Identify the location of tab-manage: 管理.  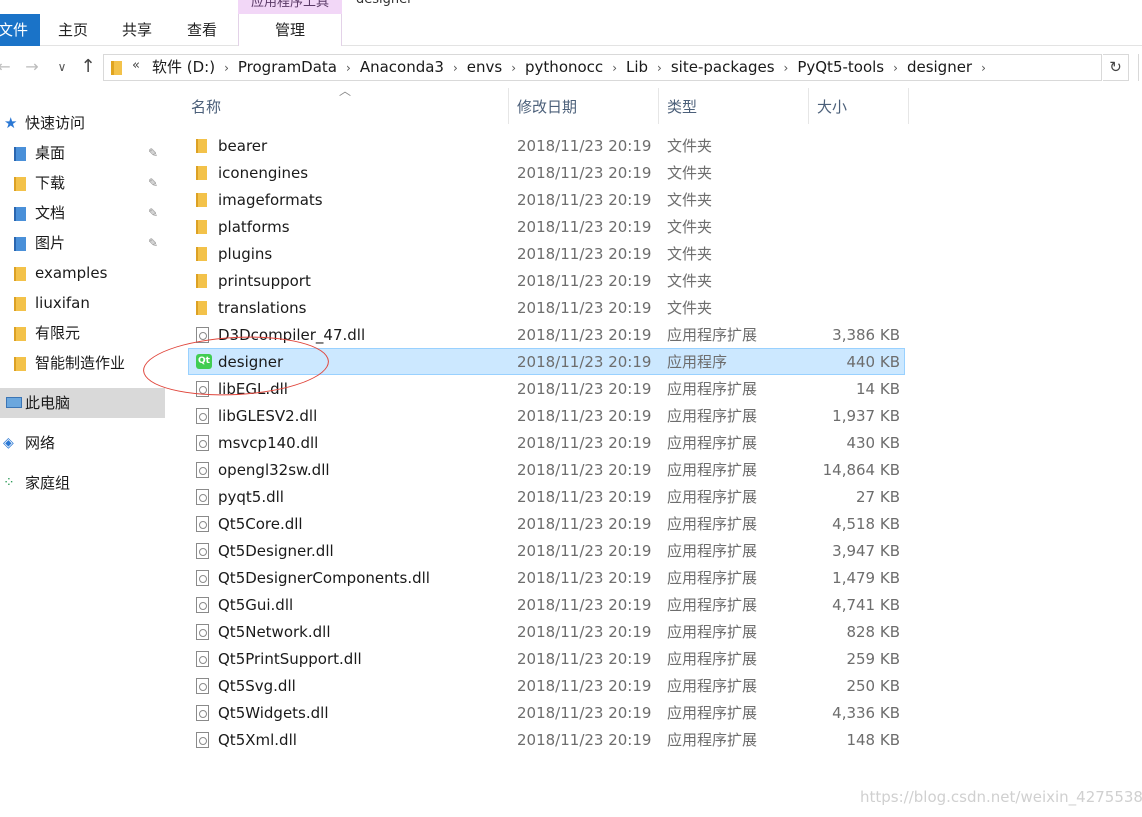
(290, 30).